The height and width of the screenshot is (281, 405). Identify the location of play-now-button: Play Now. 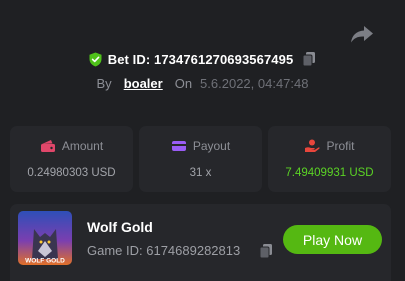
(332, 239).